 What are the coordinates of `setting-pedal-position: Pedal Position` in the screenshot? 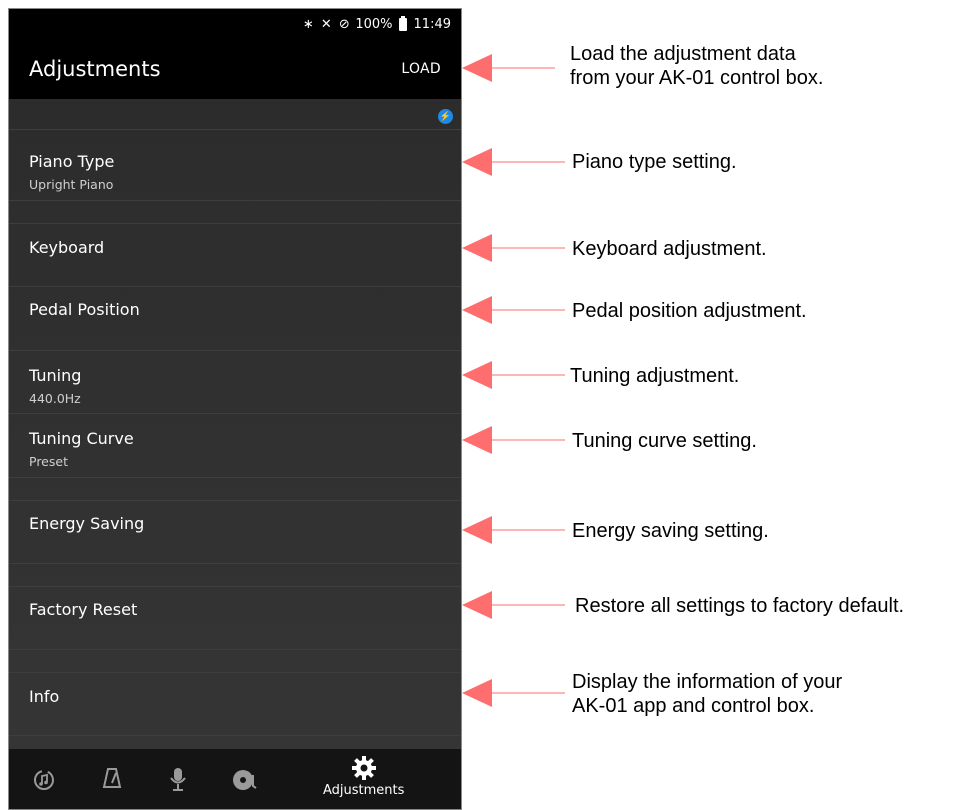 It's located at (239, 309).